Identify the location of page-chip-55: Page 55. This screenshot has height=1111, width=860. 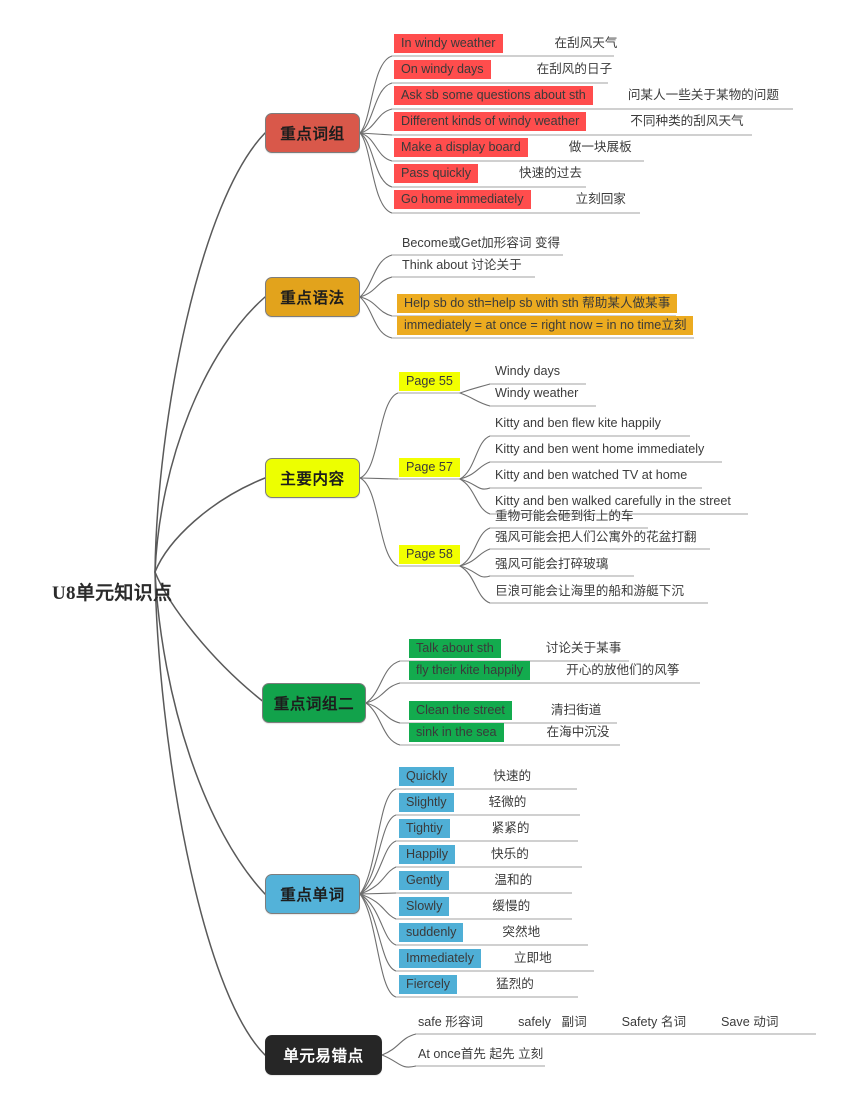
(429, 381).